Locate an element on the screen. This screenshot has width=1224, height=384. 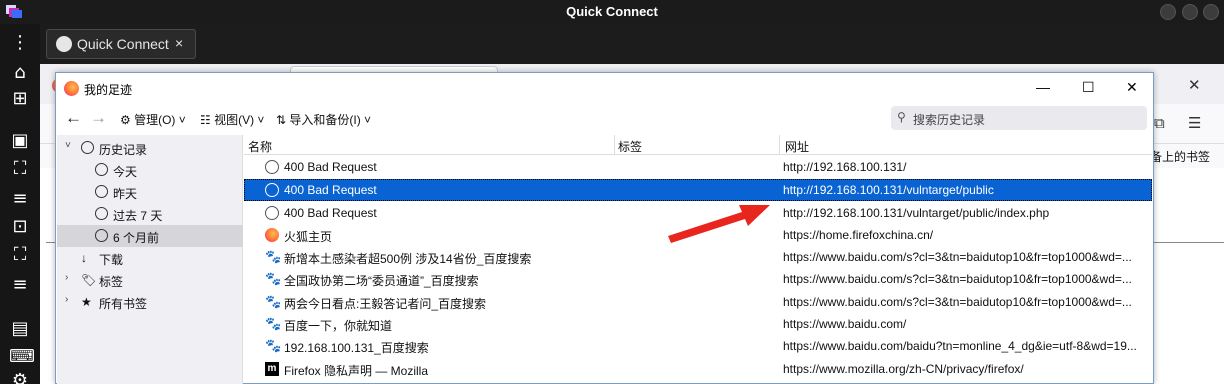
search-placeholder: 搜索历史记录 is located at coordinates (949, 120).